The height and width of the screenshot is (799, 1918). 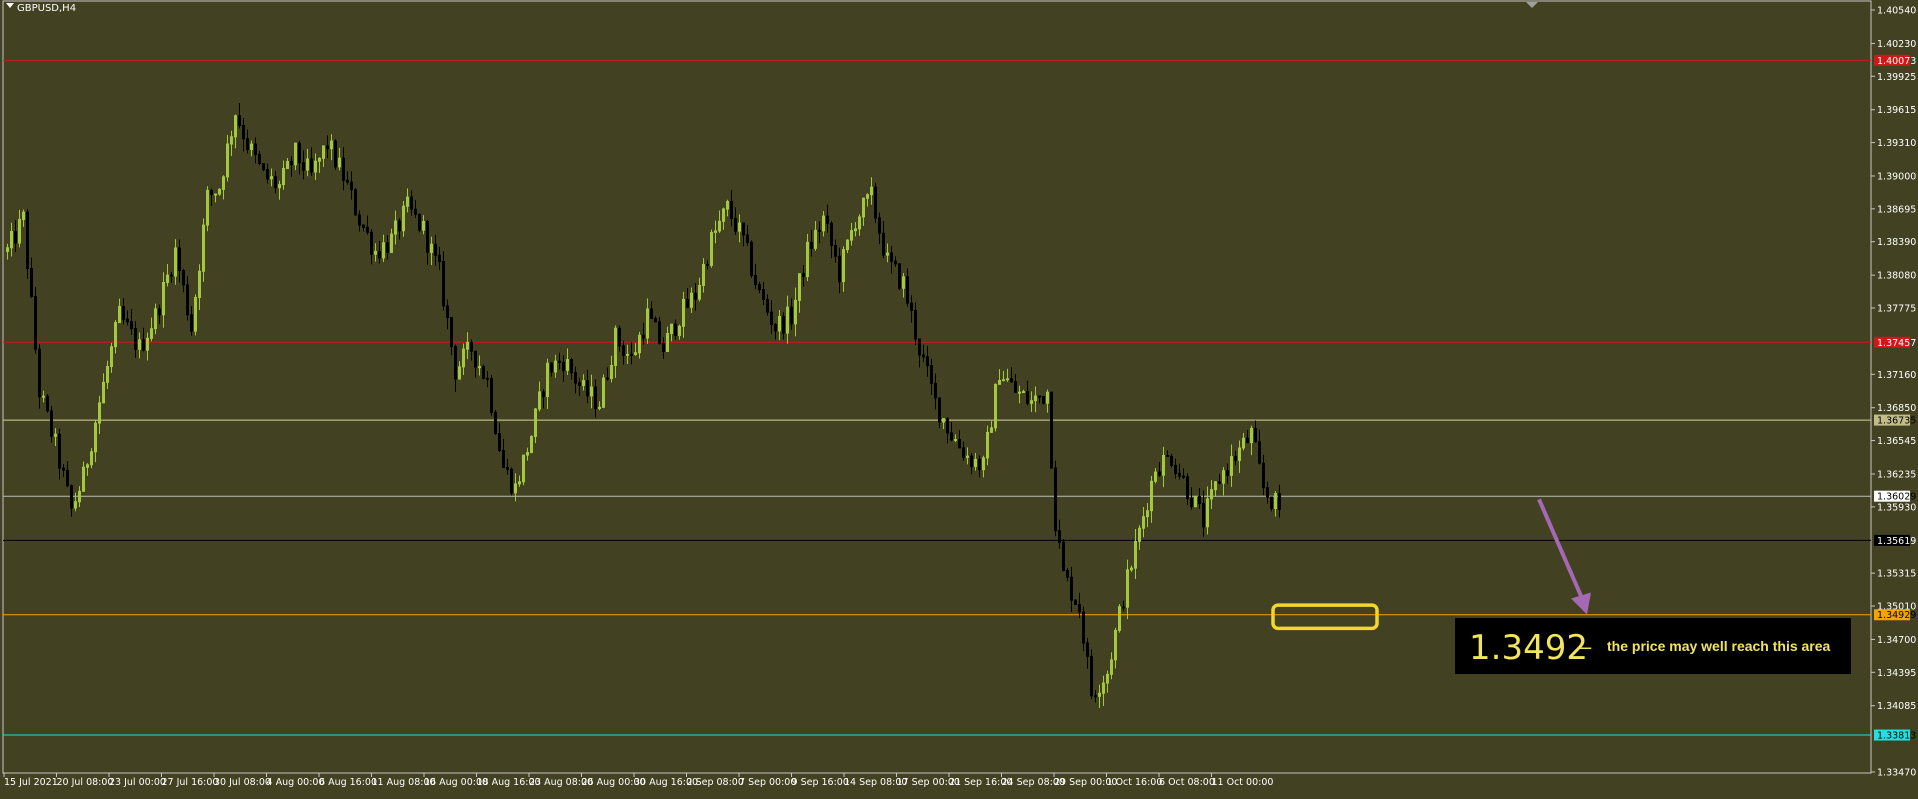 I want to click on annotation-dash: –, so click(x=1585, y=646).